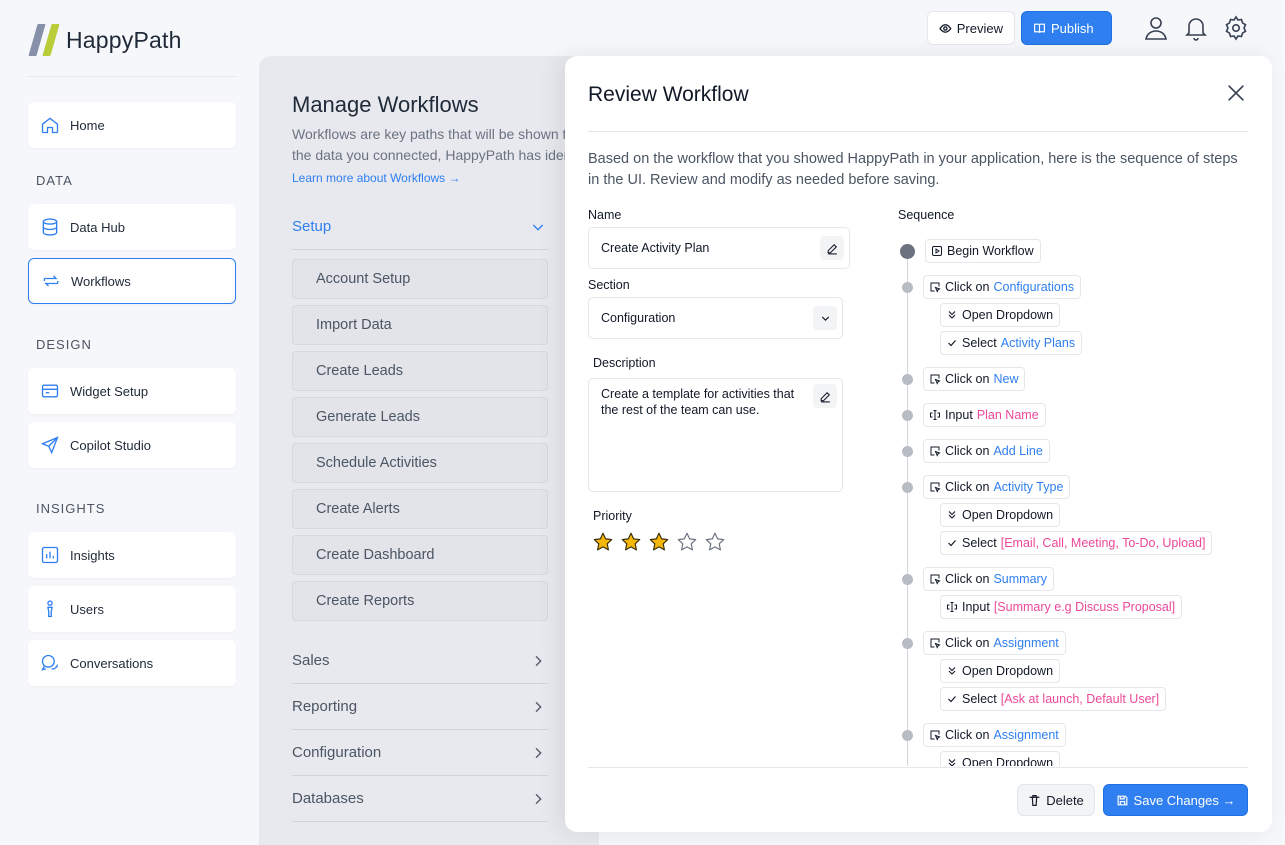 This screenshot has width=1285, height=845. Describe the element at coordinates (420, 509) in the screenshot. I see `setup-item-create-alerts: Create Alerts` at that location.